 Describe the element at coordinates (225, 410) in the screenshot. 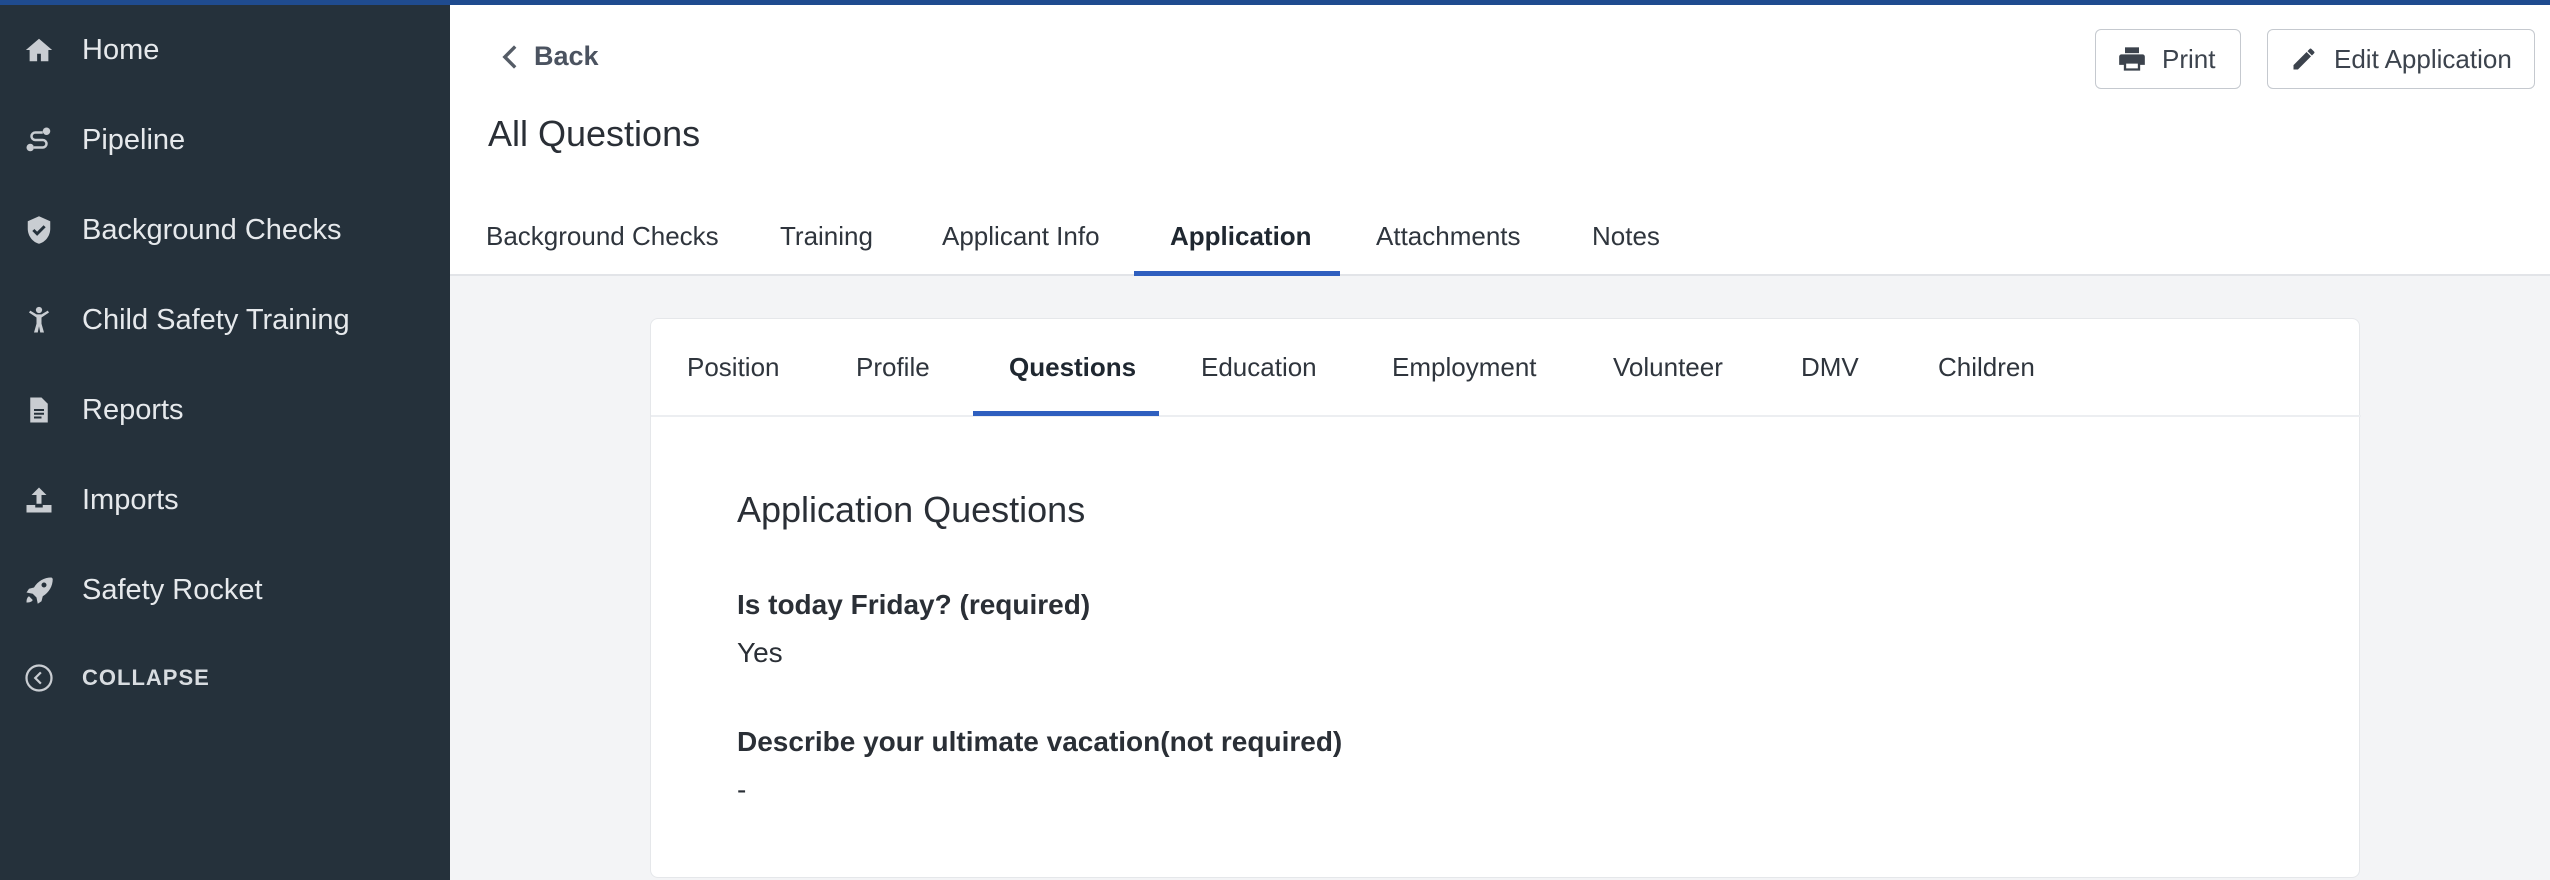

I see `sidebar-item-reports: Reports` at that location.